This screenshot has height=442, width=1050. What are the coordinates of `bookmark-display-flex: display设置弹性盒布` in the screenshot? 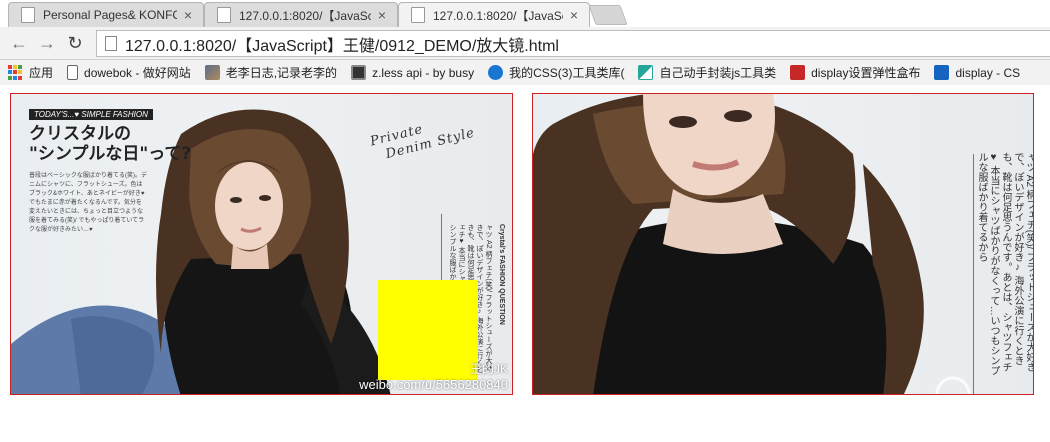 It's located at (855, 72).